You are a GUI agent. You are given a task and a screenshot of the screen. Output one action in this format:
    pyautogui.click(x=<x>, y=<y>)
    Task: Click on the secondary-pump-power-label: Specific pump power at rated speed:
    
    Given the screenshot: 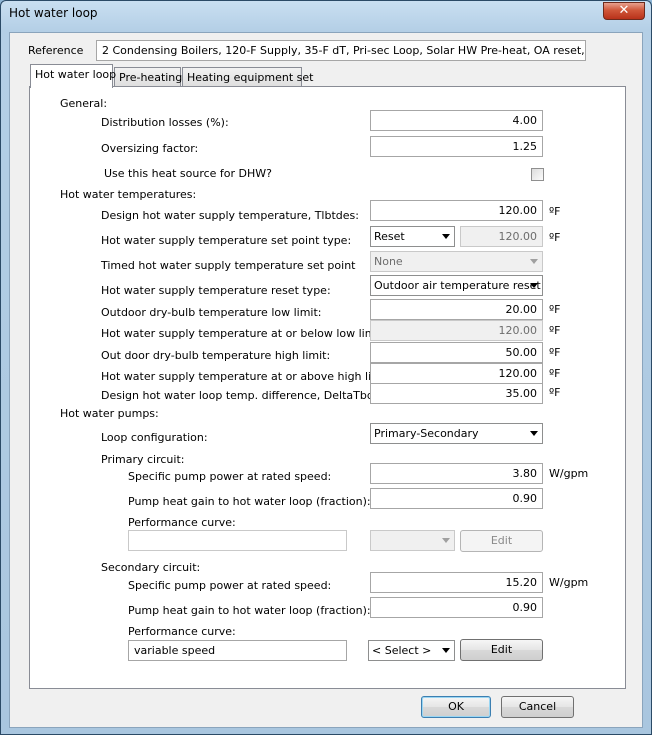 What is the action you would take?
    pyautogui.click(x=230, y=585)
    